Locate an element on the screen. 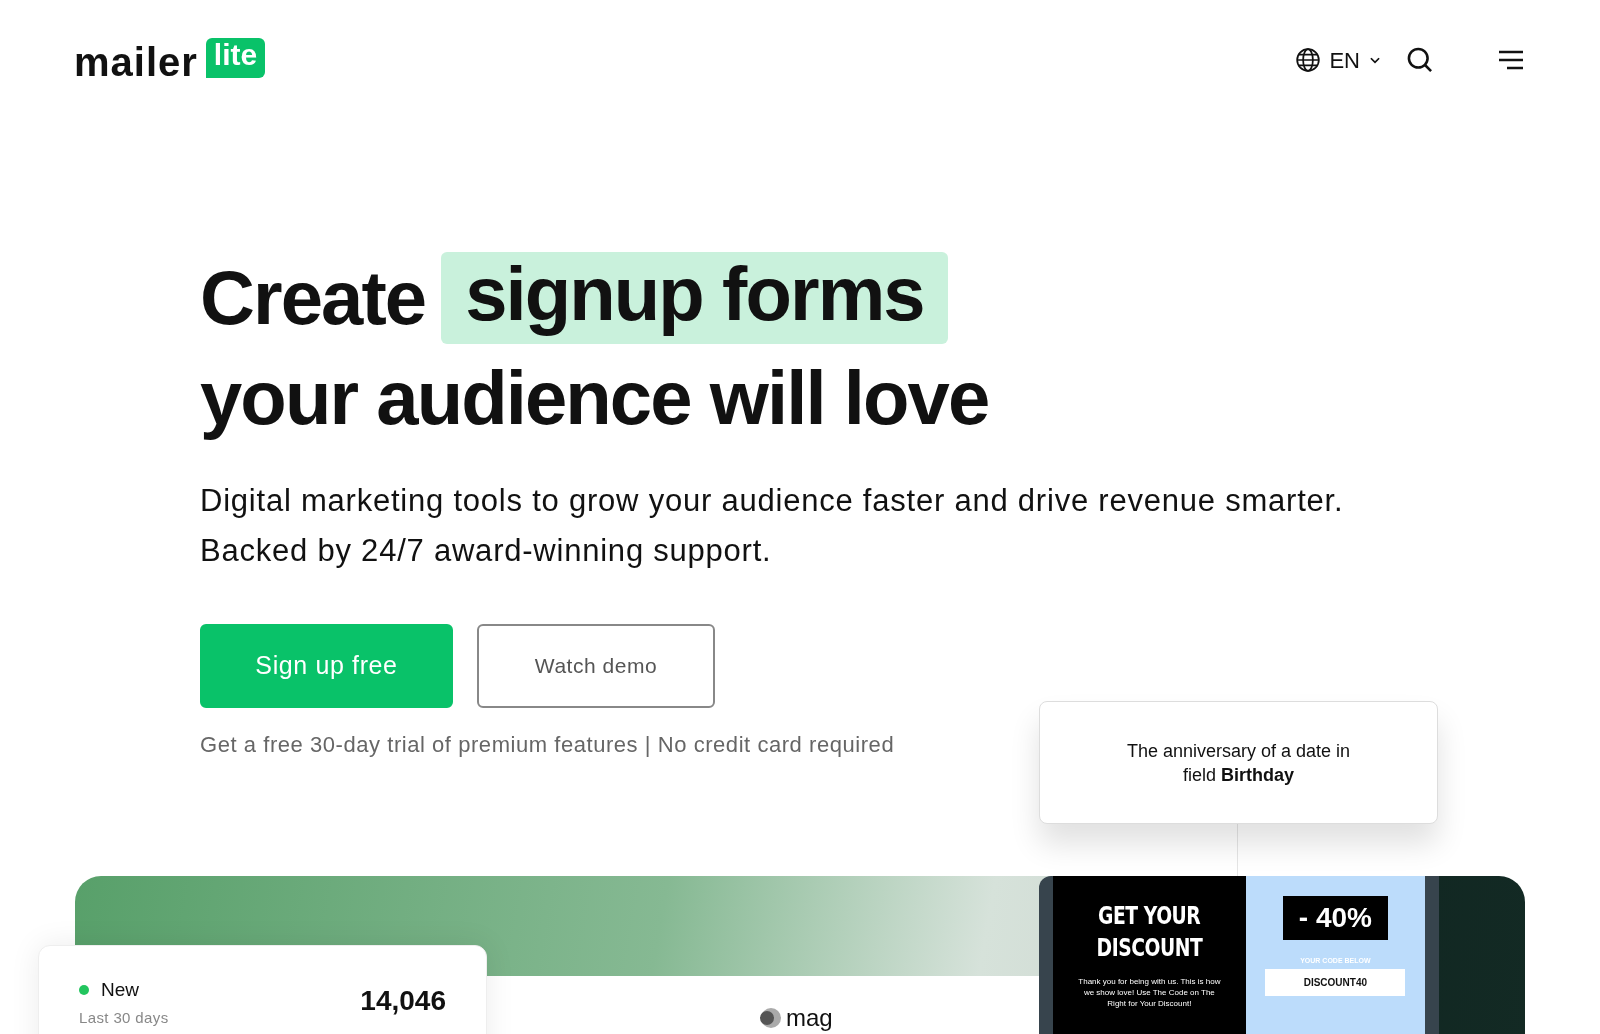 The height and width of the screenshot is (1034, 1600). email-body-text: Thank you for being with us. This is how we show love! Use The Code on The Right for Your Discount! is located at coordinates (1149, 992).